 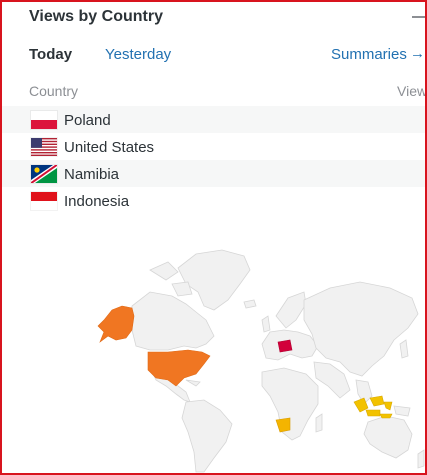 What do you see at coordinates (319, 423) in the screenshot?
I see `madagascar-region` at bounding box center [319, 423].